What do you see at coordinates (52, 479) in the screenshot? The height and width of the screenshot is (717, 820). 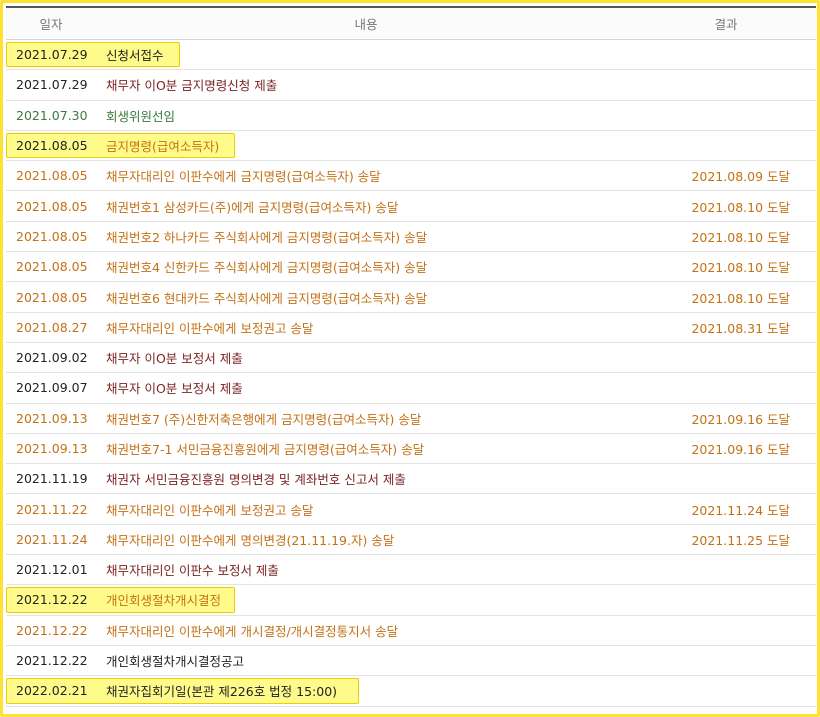 I see `row-date: 2021.11.19` at bounding box center [52, 479].